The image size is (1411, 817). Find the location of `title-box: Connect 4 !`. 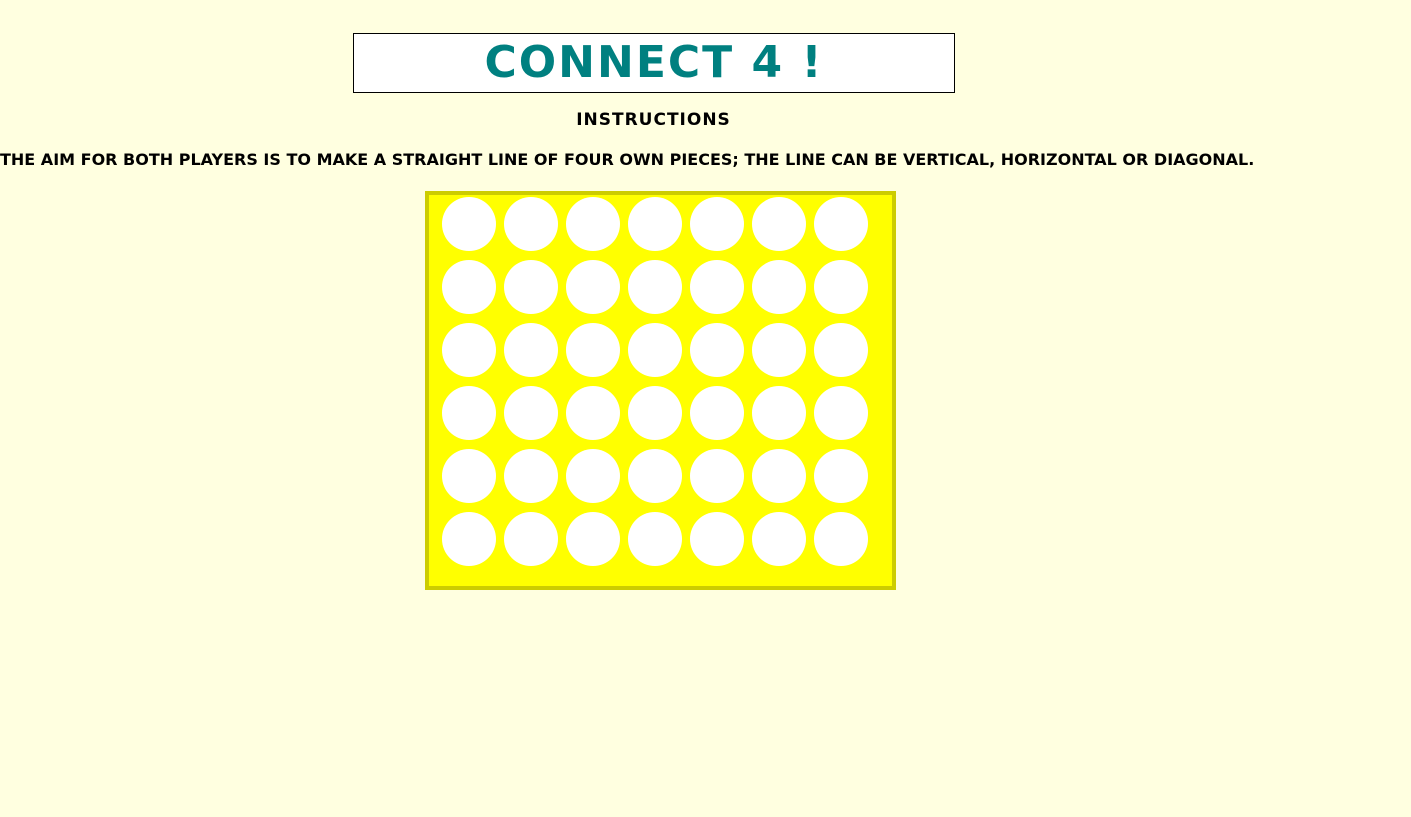

title-box: Connect 4 ! is located at coordinates (654, 63).